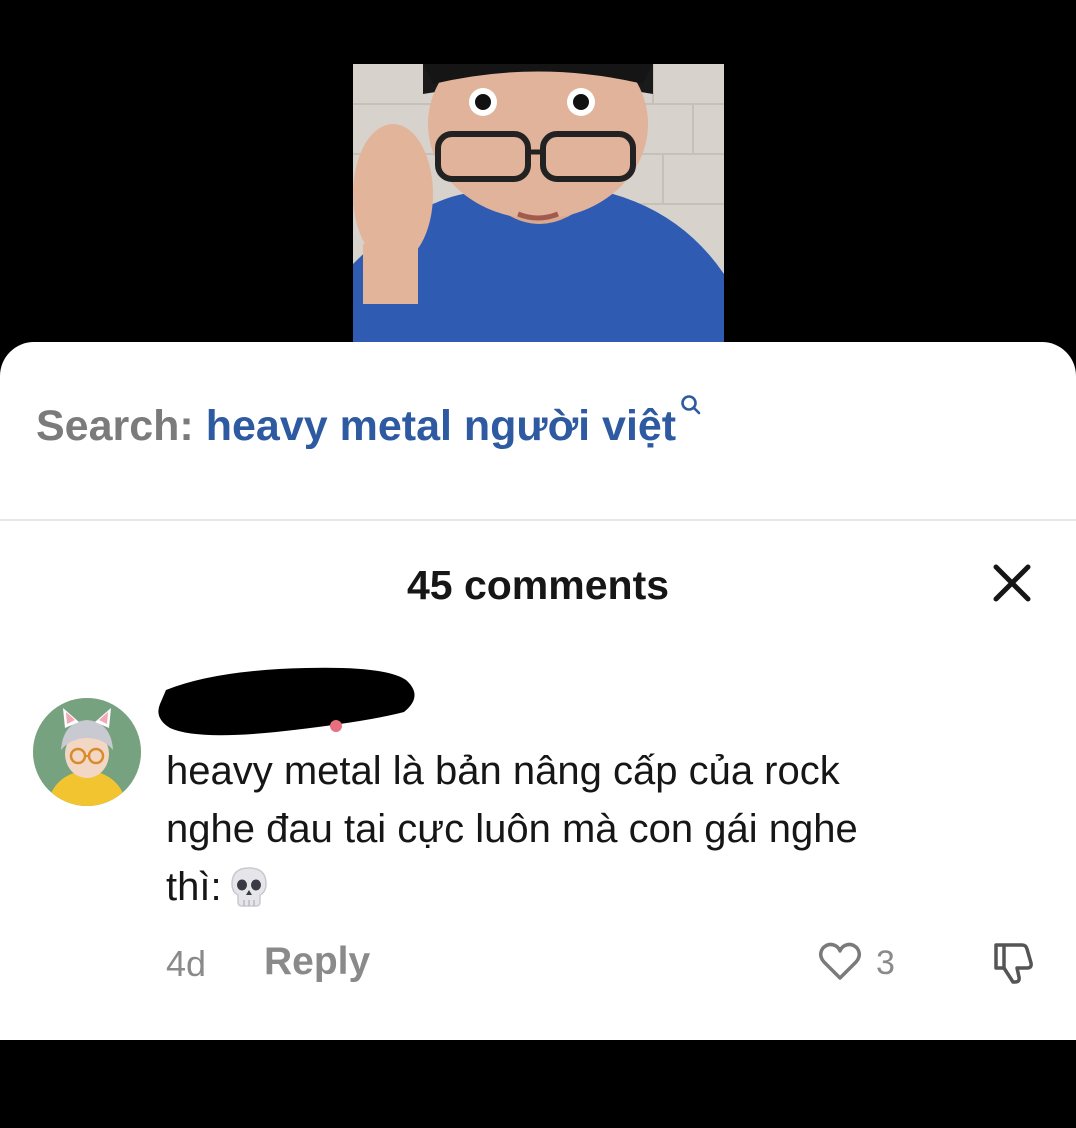 This screenshot has height=1128, width=1076. I want to click on video-thumbnail-image, so click(538, 209).